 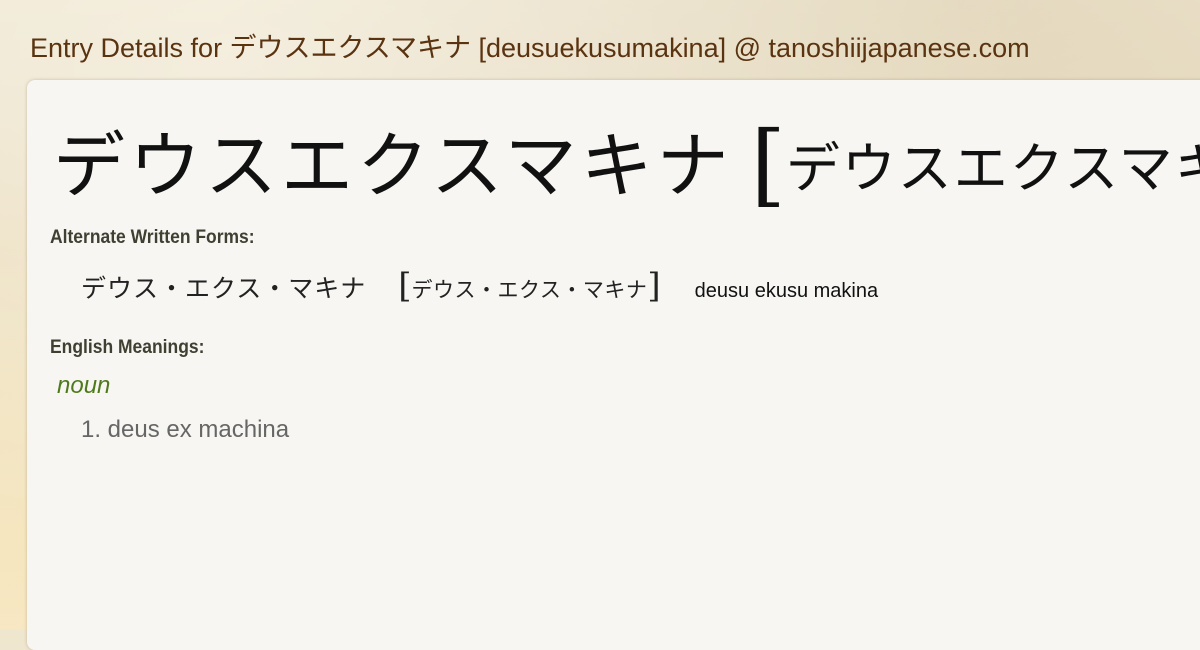 What do you see at coordinates (992, 168) in the screenshot?
I see `headword-reading: デウスエクスマキナ` at bounding box center [992, 168].